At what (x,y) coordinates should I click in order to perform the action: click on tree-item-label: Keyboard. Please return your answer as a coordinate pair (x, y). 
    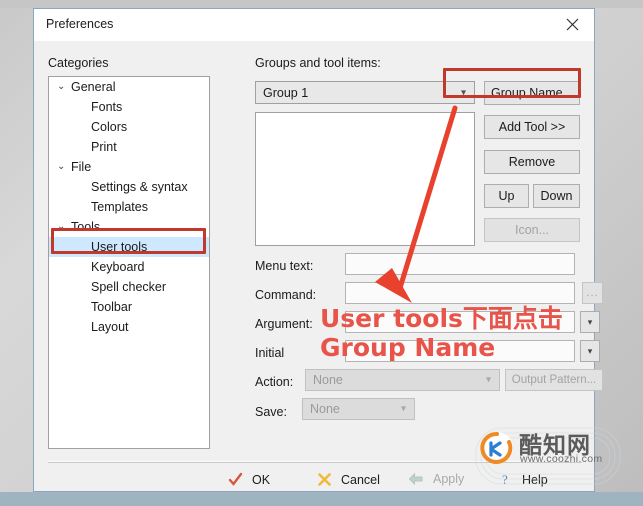
    Looking at the image, I should click on (118, 267).